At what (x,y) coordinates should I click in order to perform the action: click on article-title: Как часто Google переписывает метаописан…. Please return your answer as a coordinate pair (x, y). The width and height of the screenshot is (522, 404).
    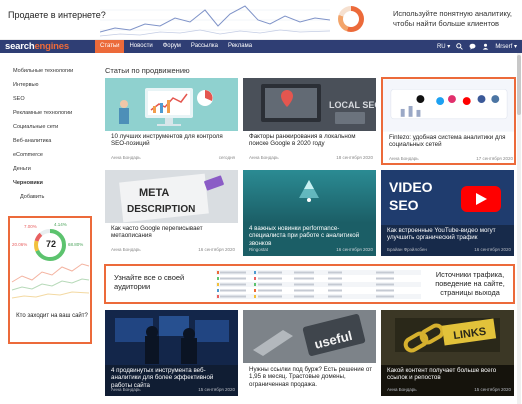
    Looking at the image, I should click on (173, 232).